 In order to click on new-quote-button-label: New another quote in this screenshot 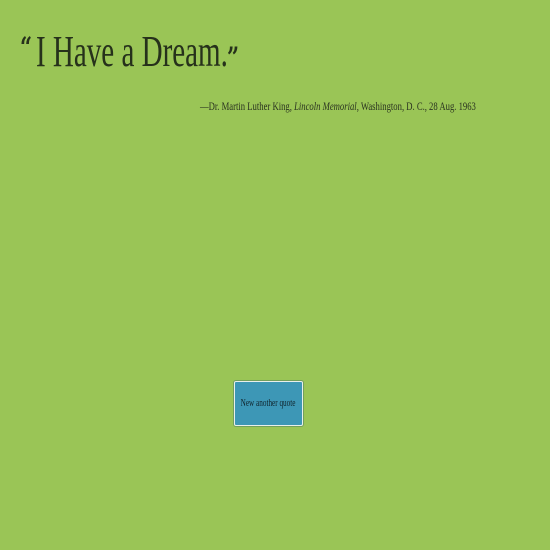, I will do `click(268, 403)`.